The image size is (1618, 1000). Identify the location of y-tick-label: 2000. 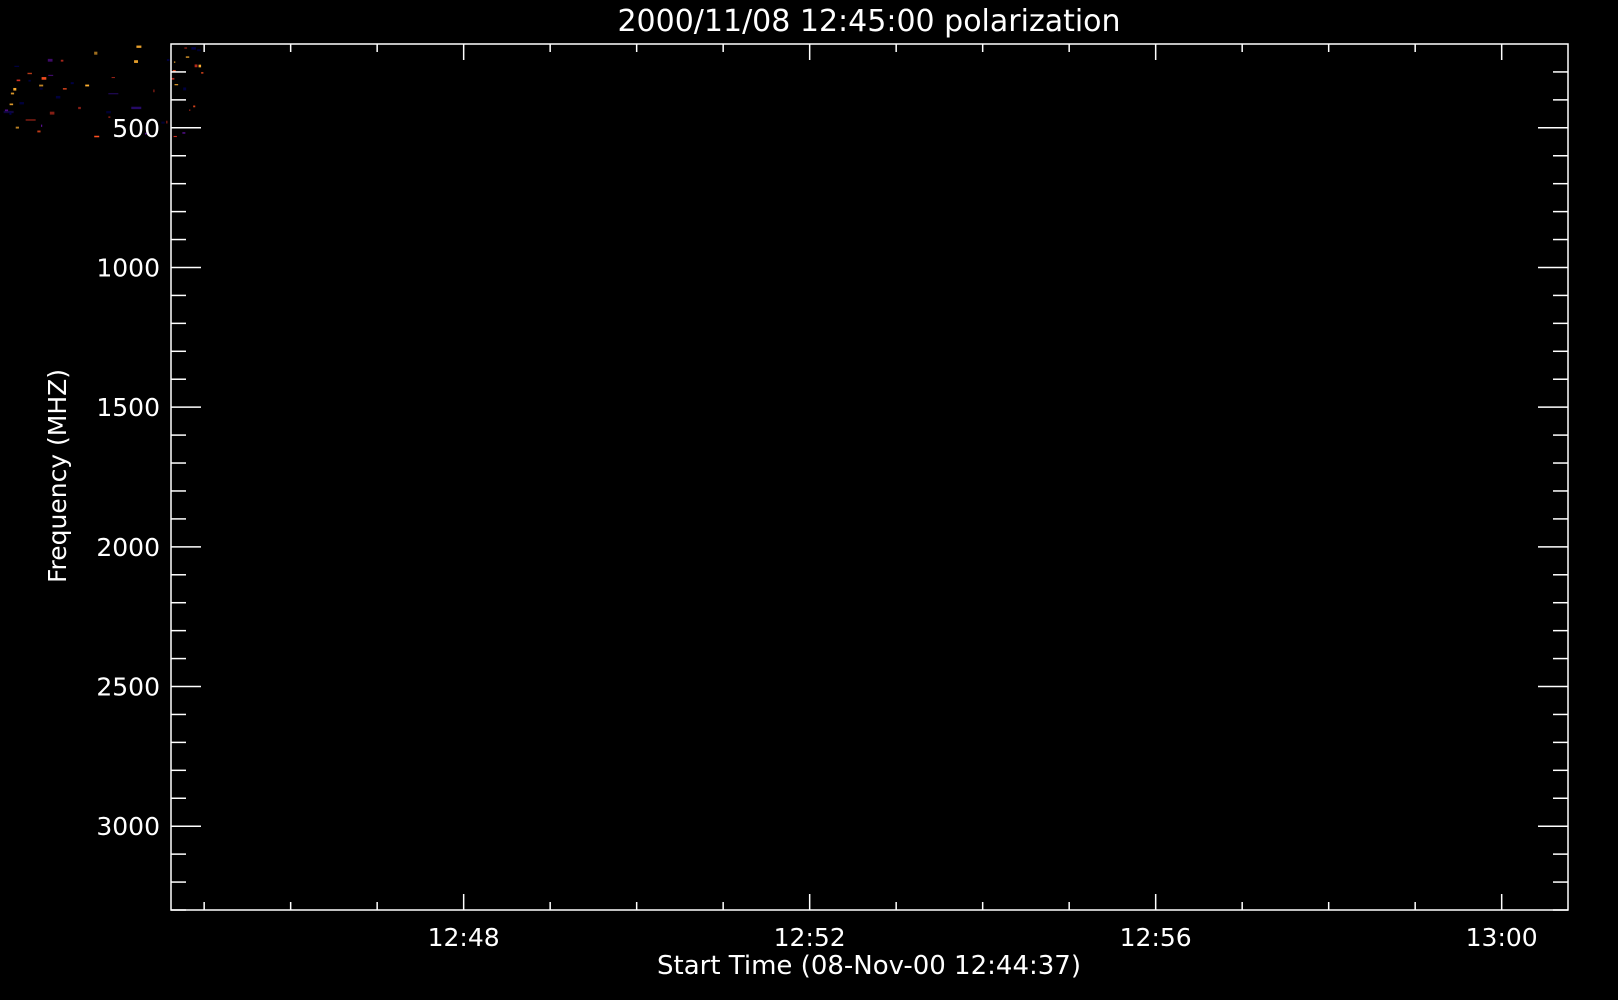
(128, 547).